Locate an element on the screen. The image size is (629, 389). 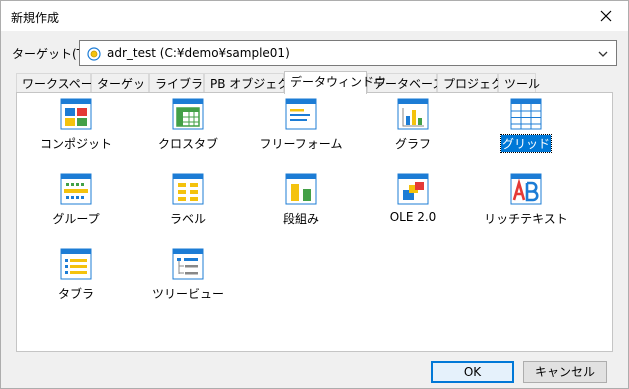
treeview-icon is located at coordinates (188, 264).